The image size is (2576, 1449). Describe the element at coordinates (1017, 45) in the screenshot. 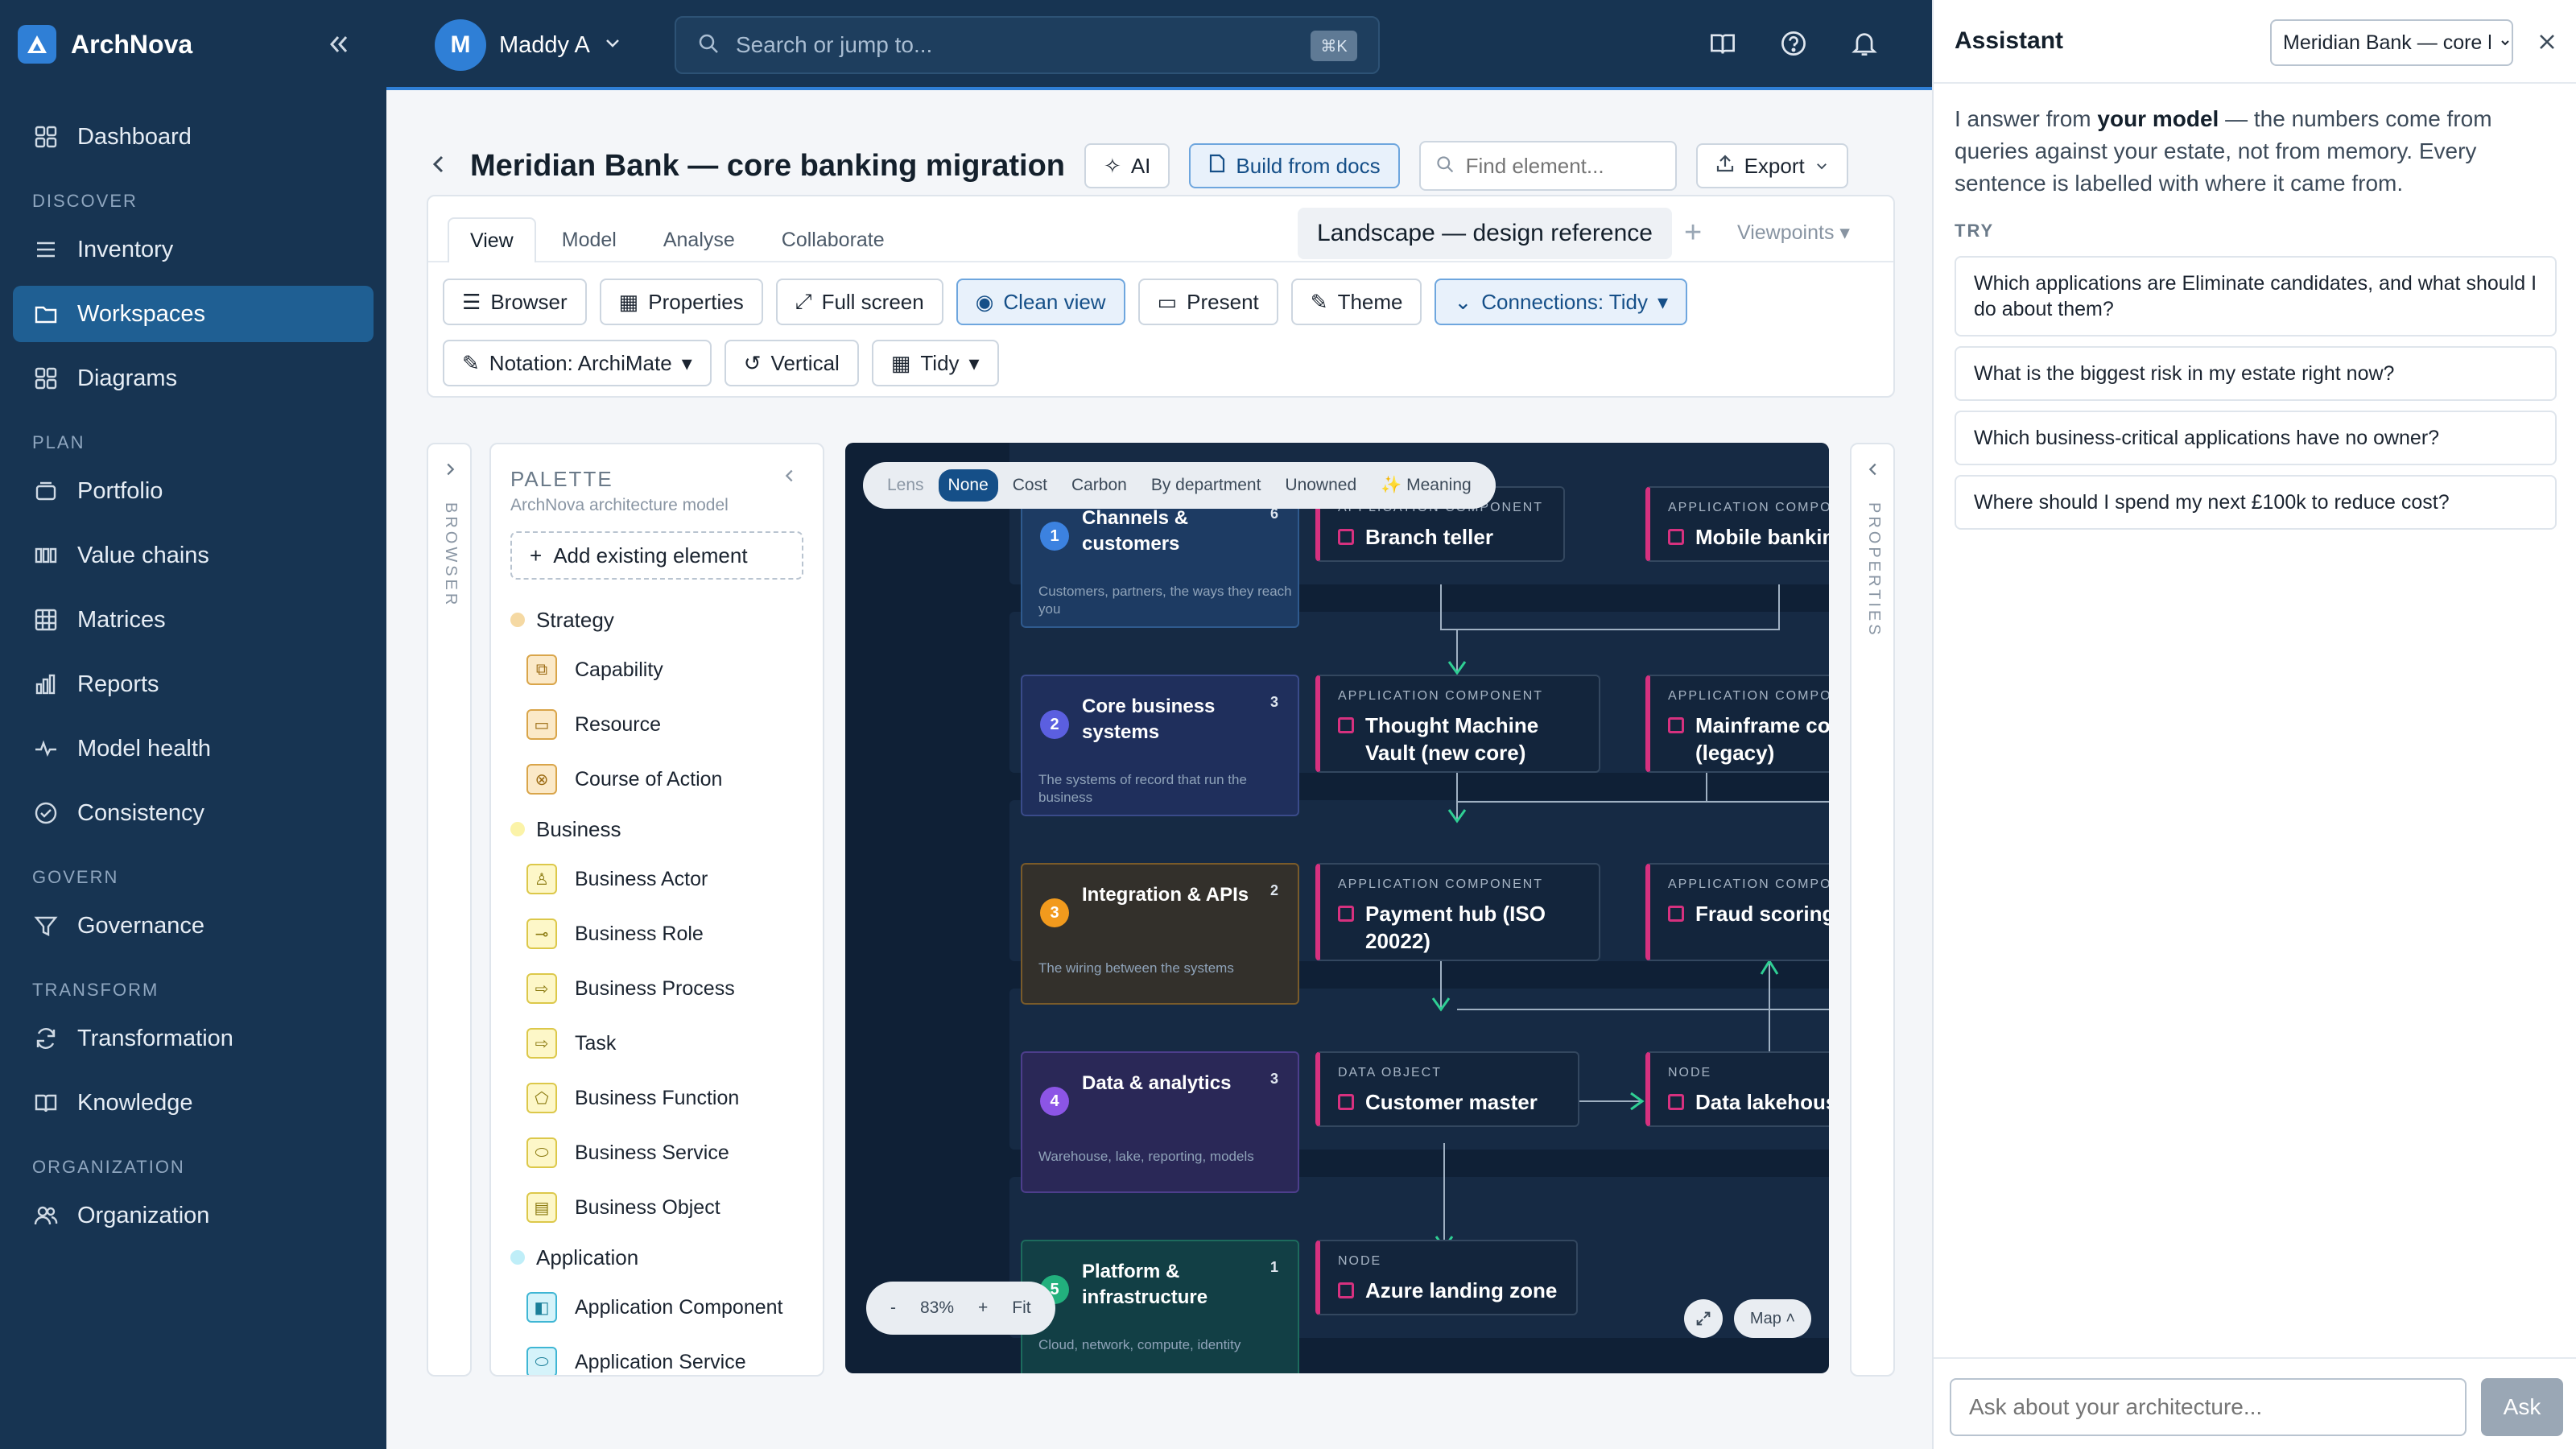

I see `search-input` at that location.